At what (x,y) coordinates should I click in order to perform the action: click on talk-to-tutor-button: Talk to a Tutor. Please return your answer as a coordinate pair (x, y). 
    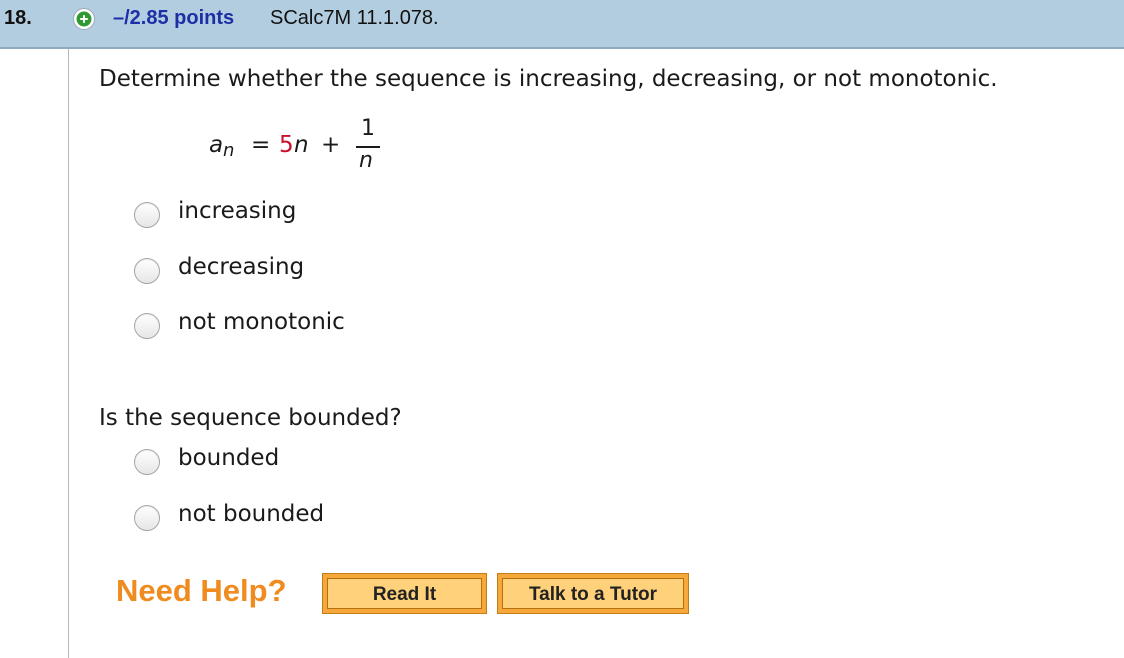
    Looking at the image, I should click on (593, 593).